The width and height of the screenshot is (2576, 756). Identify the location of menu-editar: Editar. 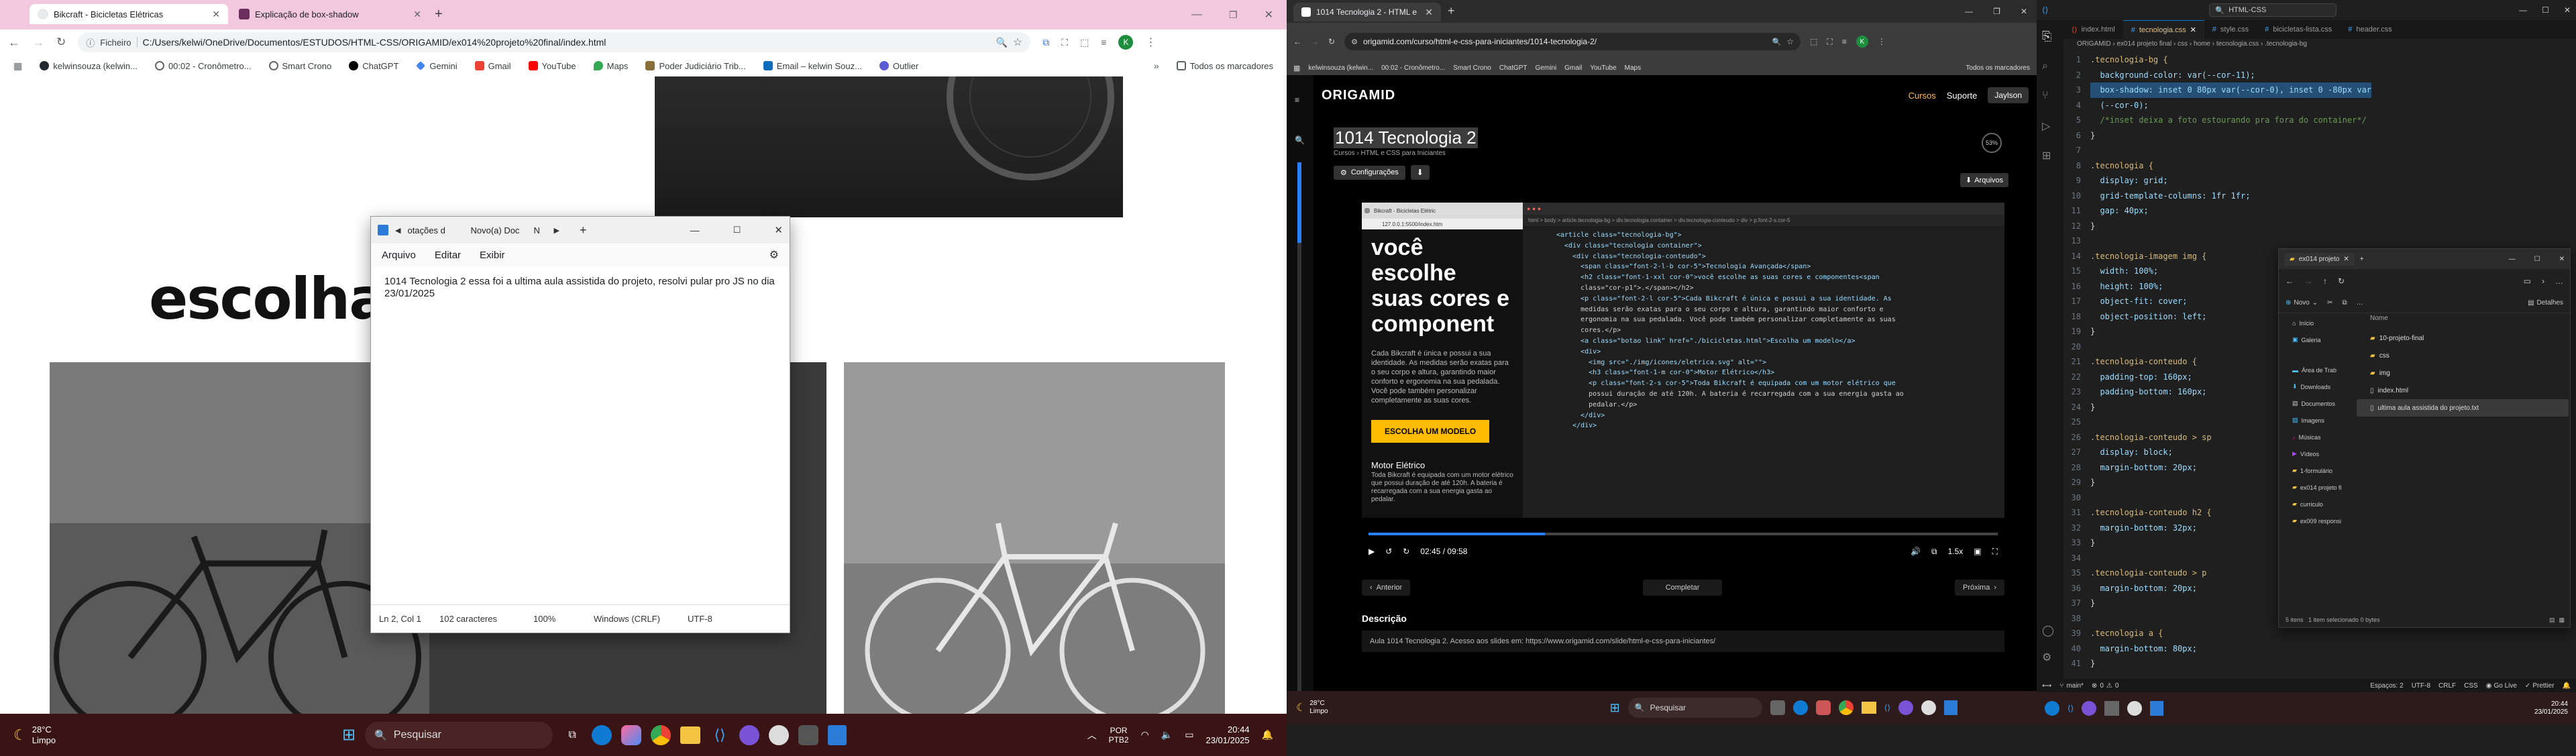
(448, 255).